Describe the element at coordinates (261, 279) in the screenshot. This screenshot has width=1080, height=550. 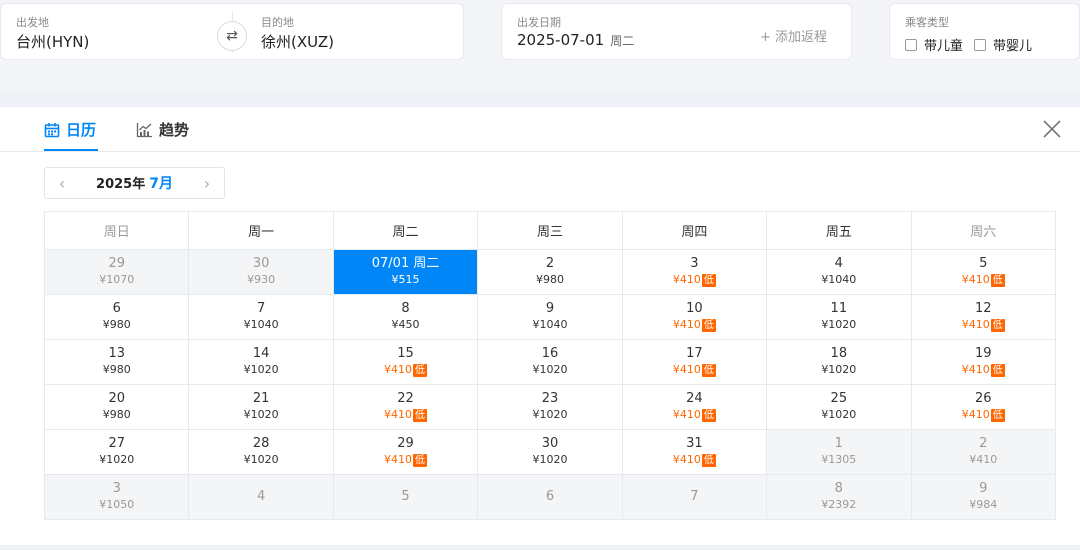
I see `date-price: ¥930` at that location.